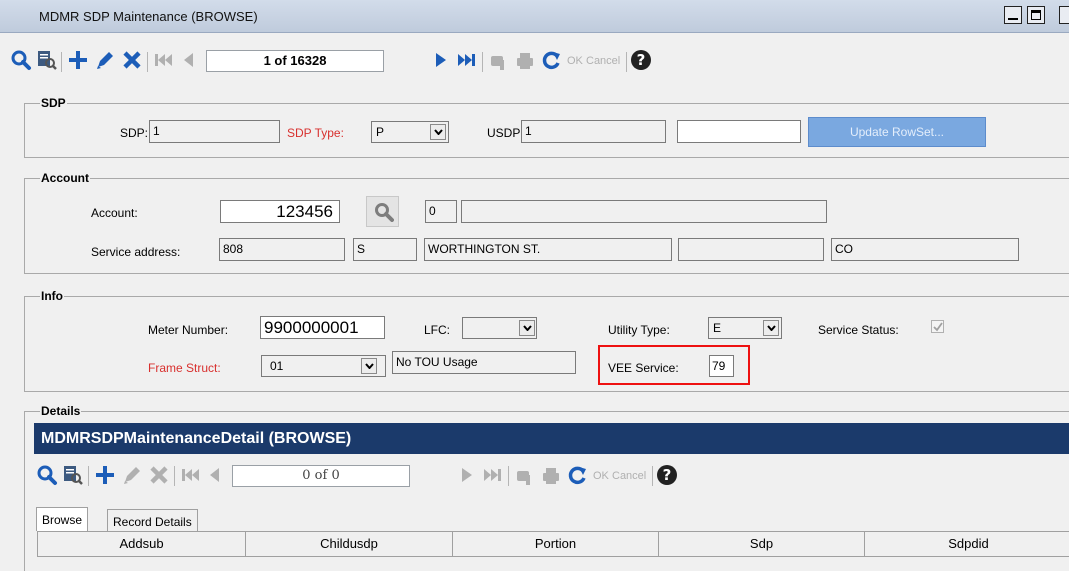  I want to click on utility-type-value: E, so click(717, 328).